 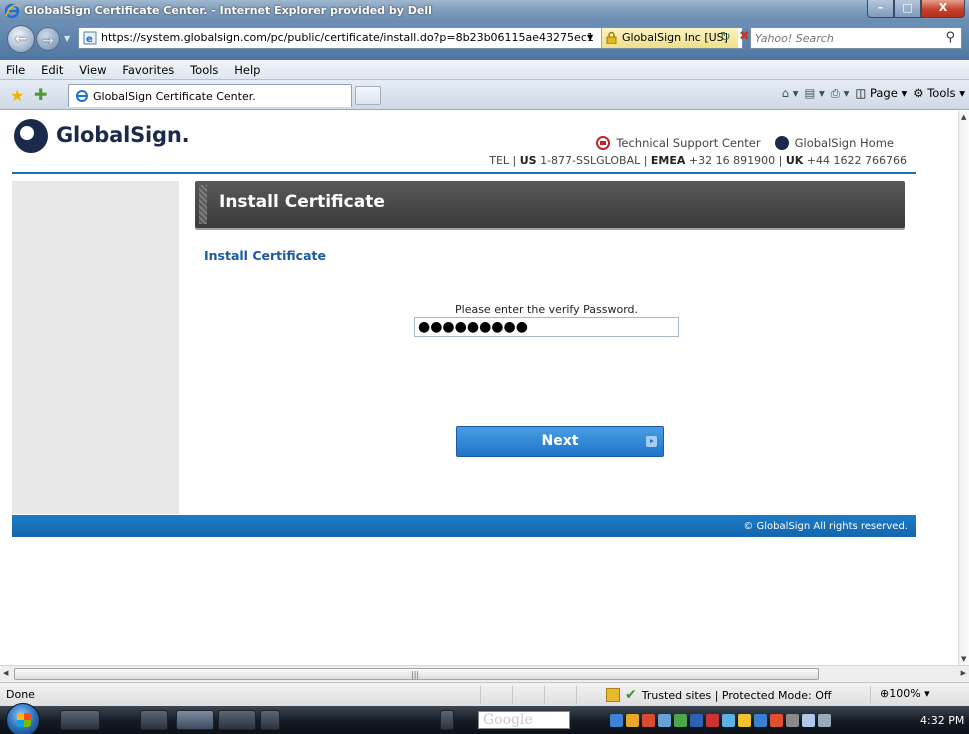 What do you see at coordinates (447, 720) in the screenshot?
I see `taskbar-toolbar-handle` at bounding box center [447, 720].